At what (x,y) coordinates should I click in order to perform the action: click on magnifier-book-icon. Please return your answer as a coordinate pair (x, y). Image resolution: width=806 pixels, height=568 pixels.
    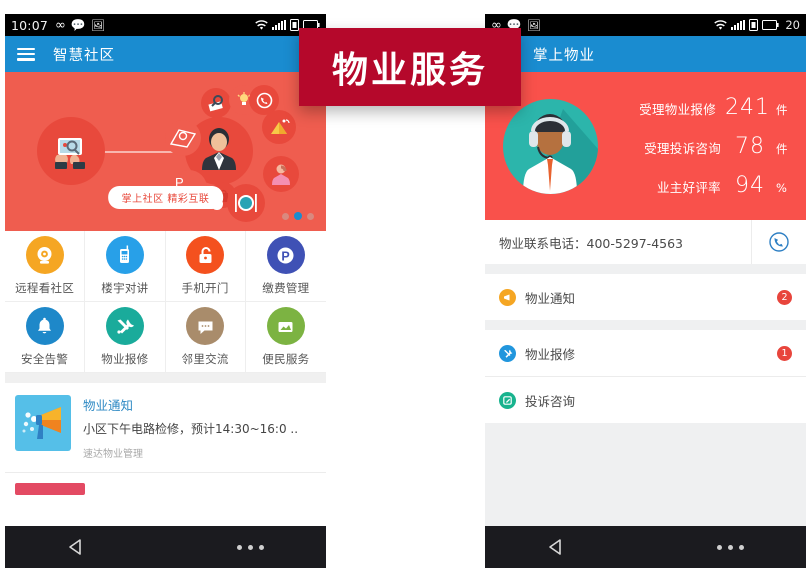
    Looking at the image, I should click on (216, 103).